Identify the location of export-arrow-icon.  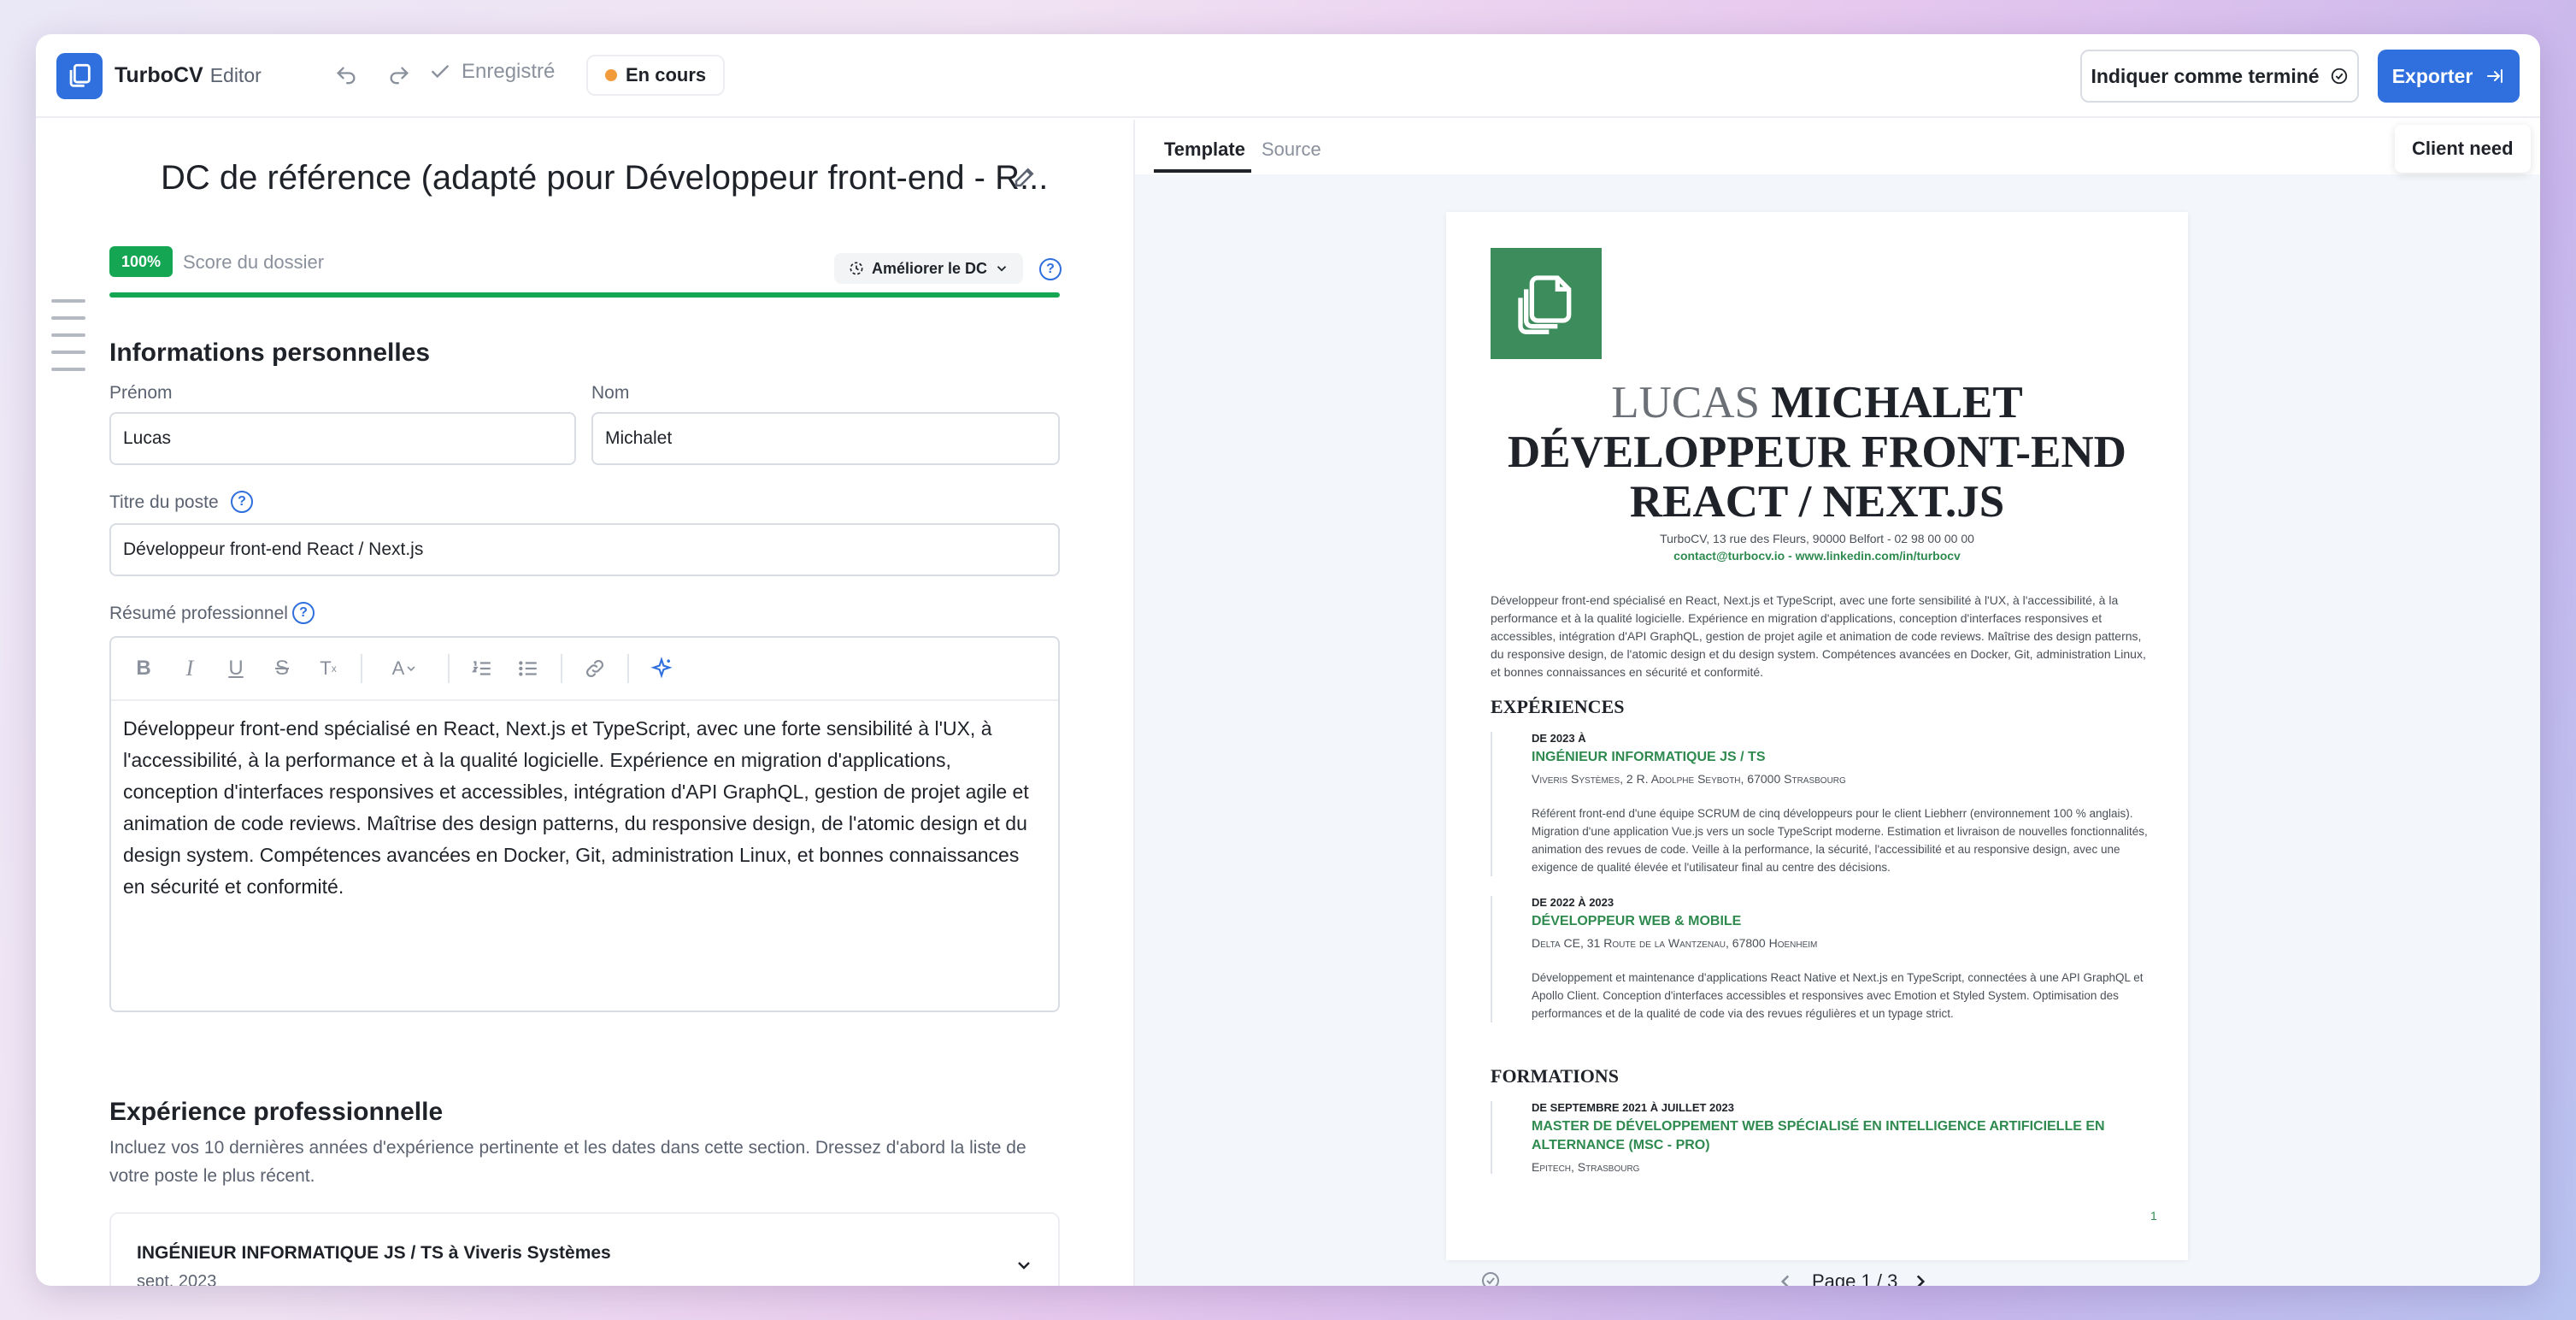
(2495, 76).